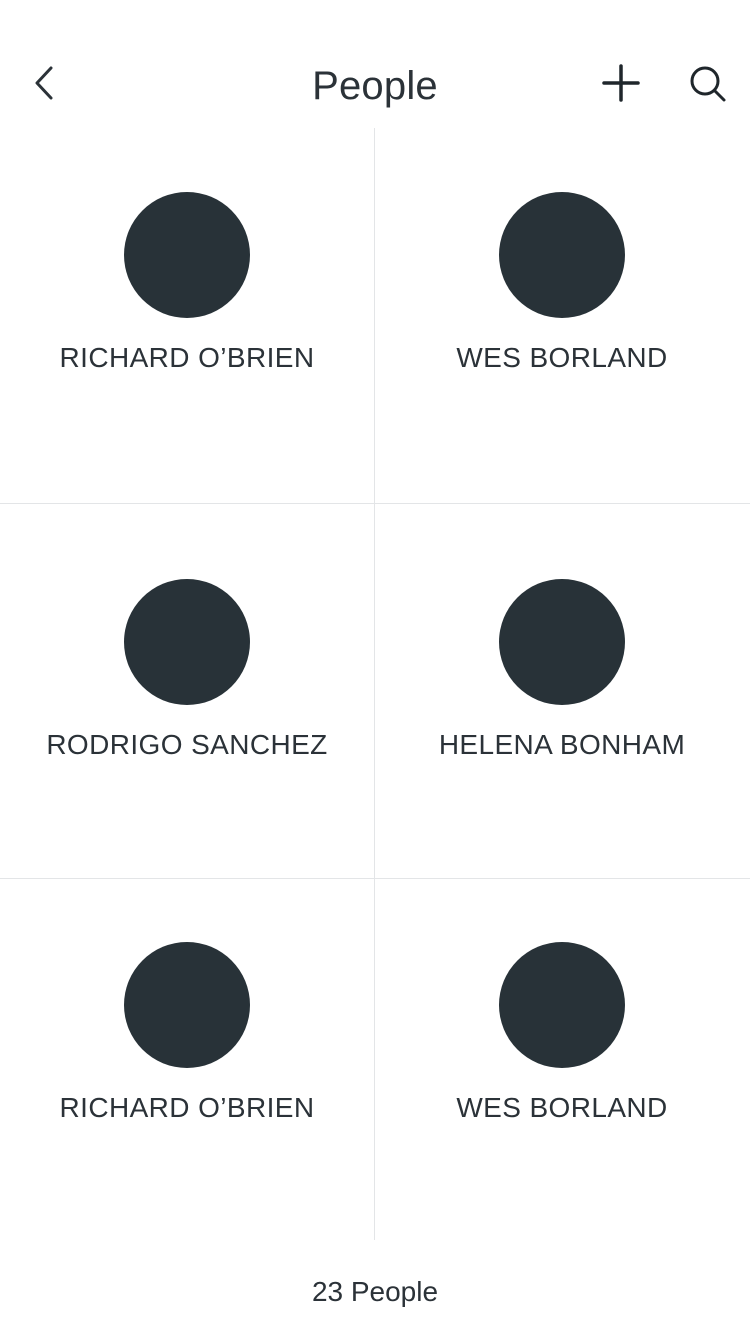  I want to click on person-card: RODRIGO SANCHEZ, so click(187, 691).